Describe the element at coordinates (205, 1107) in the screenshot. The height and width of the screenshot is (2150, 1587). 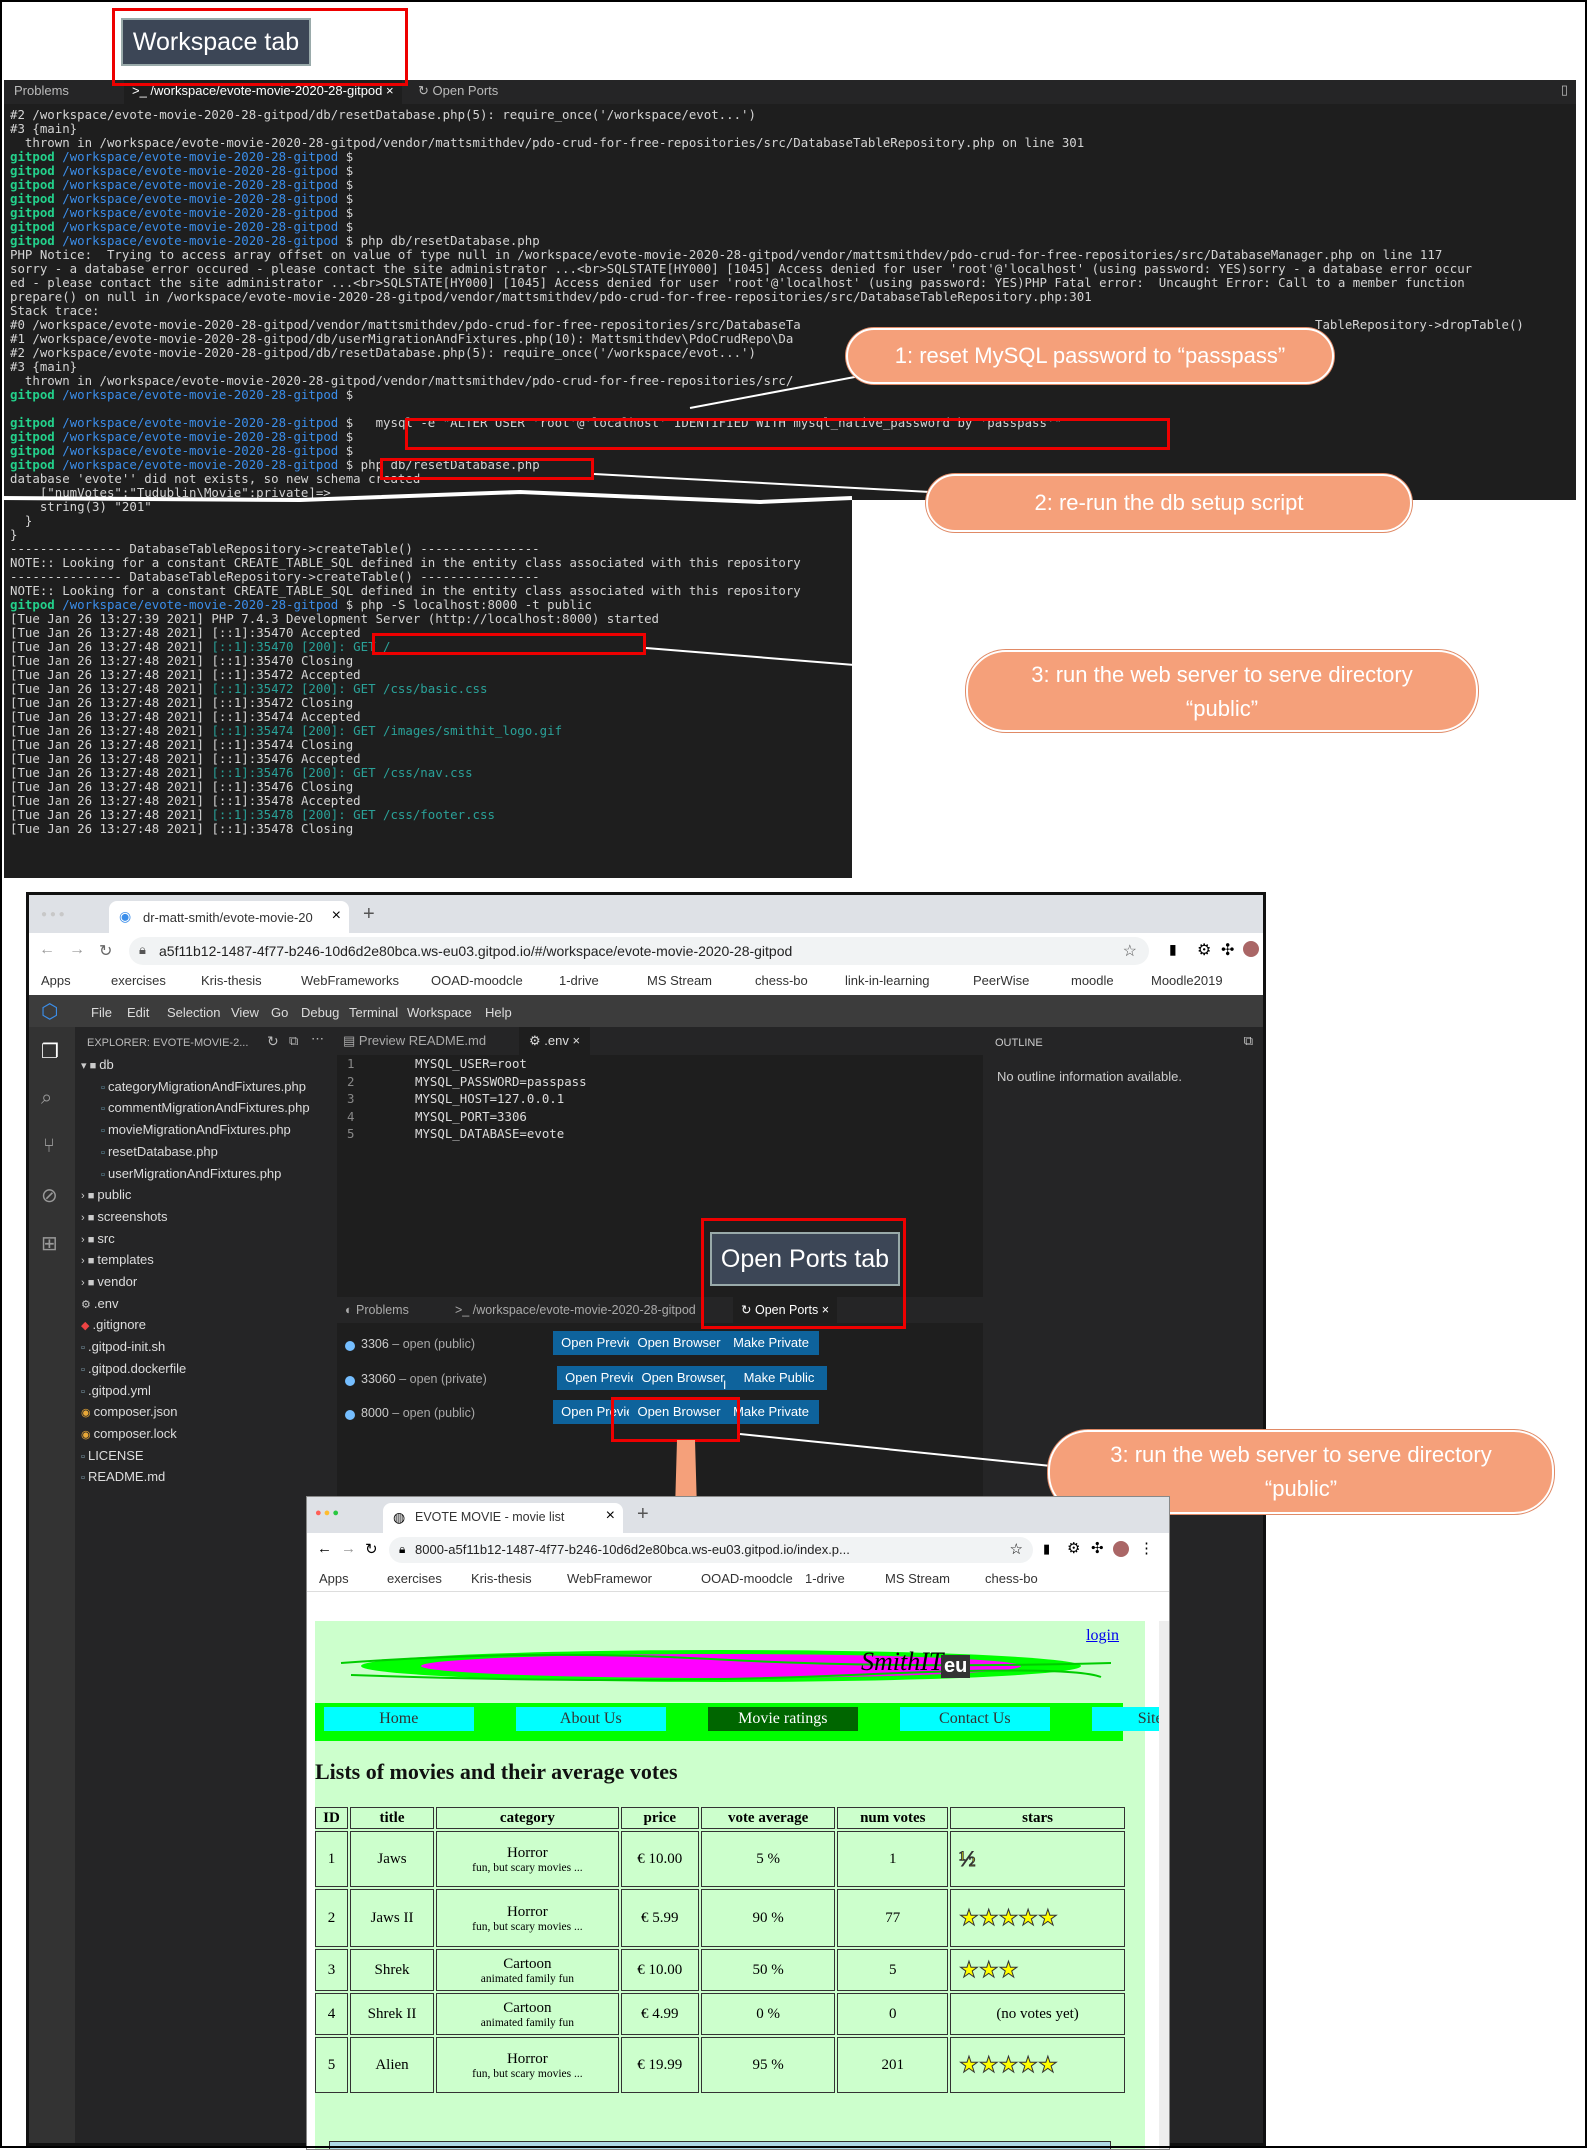
I see `tree-item: ▫ commentMigrationAndFixtures.php` at that location.